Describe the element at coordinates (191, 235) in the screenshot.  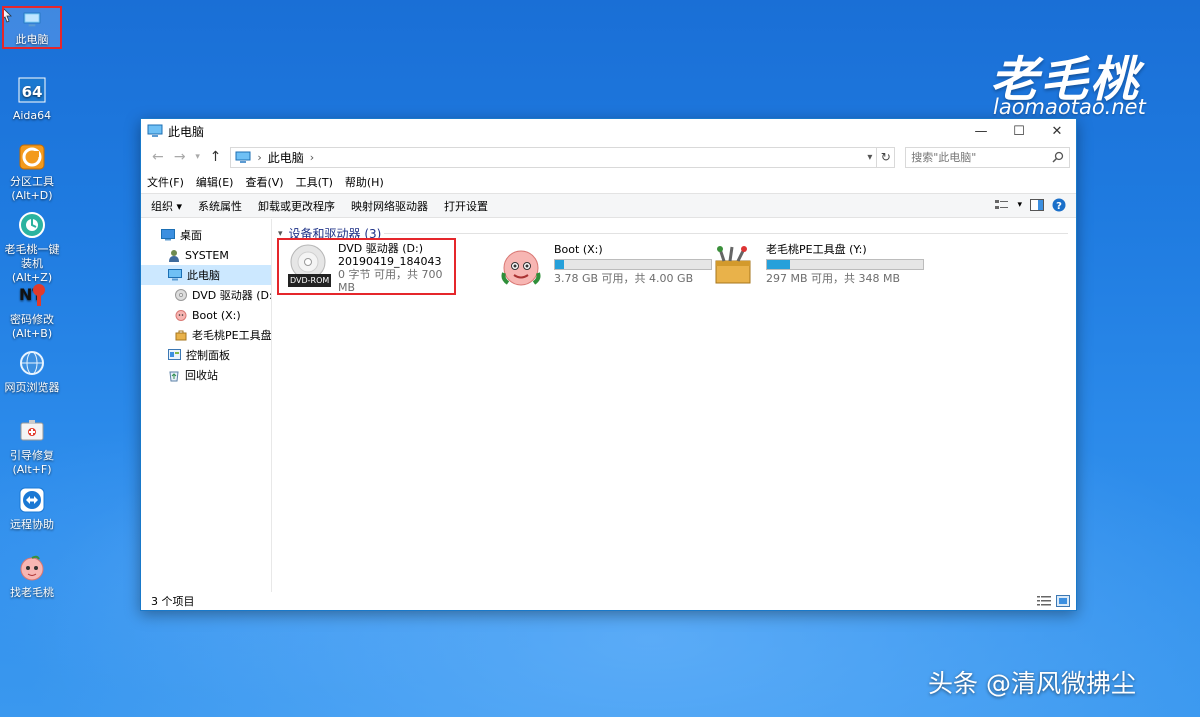
I see `nav-label: 桌面` at that location.